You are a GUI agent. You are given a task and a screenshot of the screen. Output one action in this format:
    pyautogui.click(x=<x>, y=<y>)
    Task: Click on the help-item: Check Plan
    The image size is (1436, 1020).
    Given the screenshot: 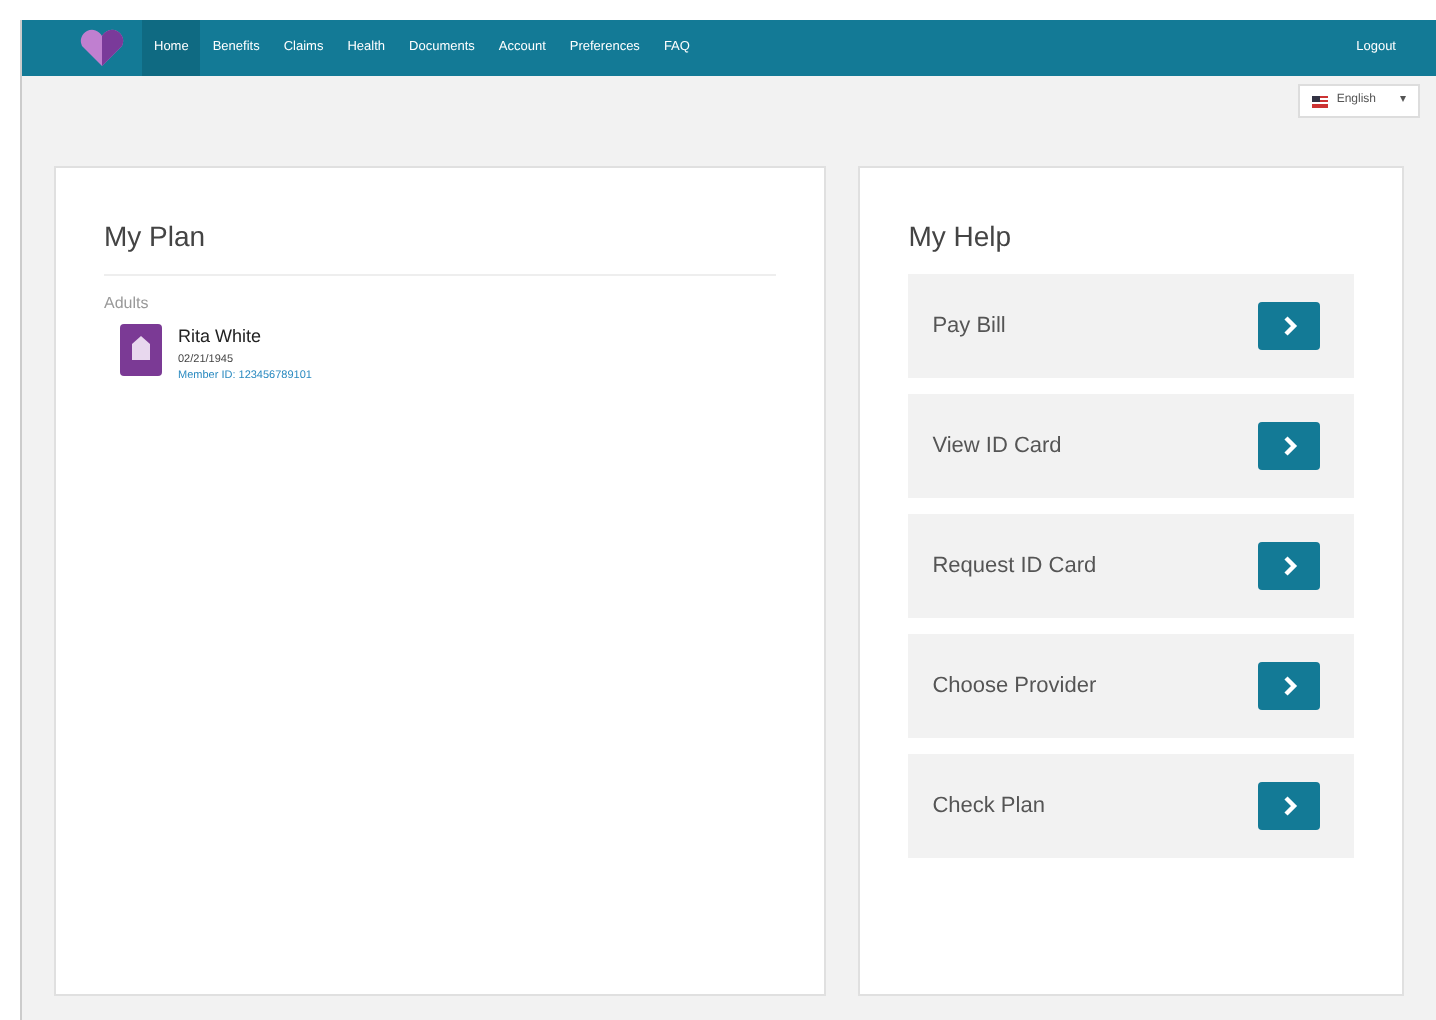 What is the action you would take?
    pyautogui.click(x=1131, y=806)
    